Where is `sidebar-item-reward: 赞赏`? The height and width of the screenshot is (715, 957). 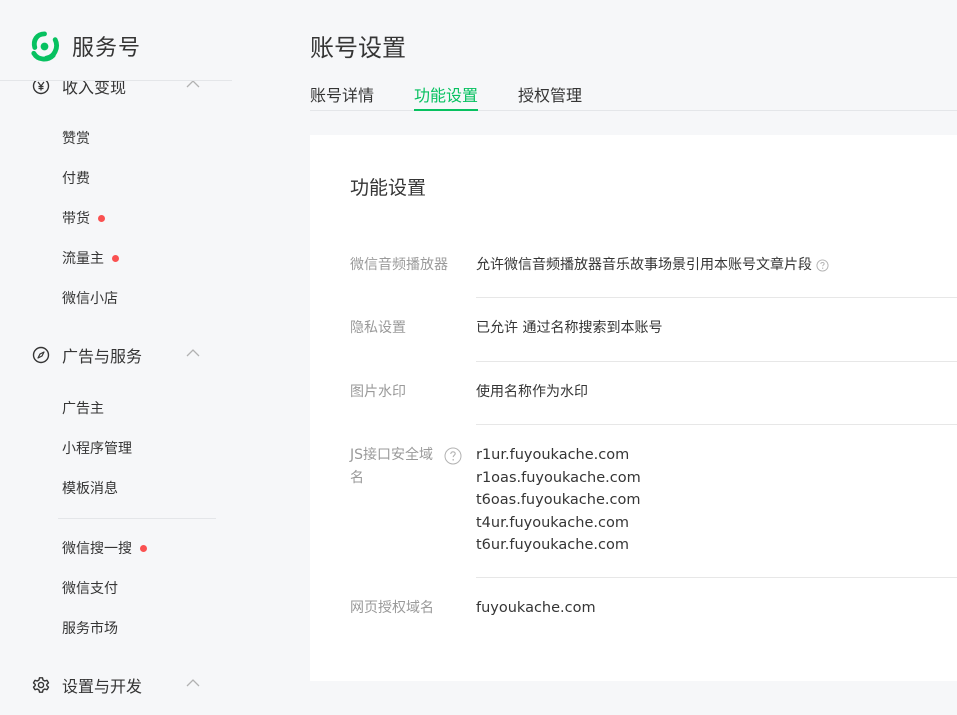
sidebar-item-reward: 赞赏 is located at coordinates (76, 138).